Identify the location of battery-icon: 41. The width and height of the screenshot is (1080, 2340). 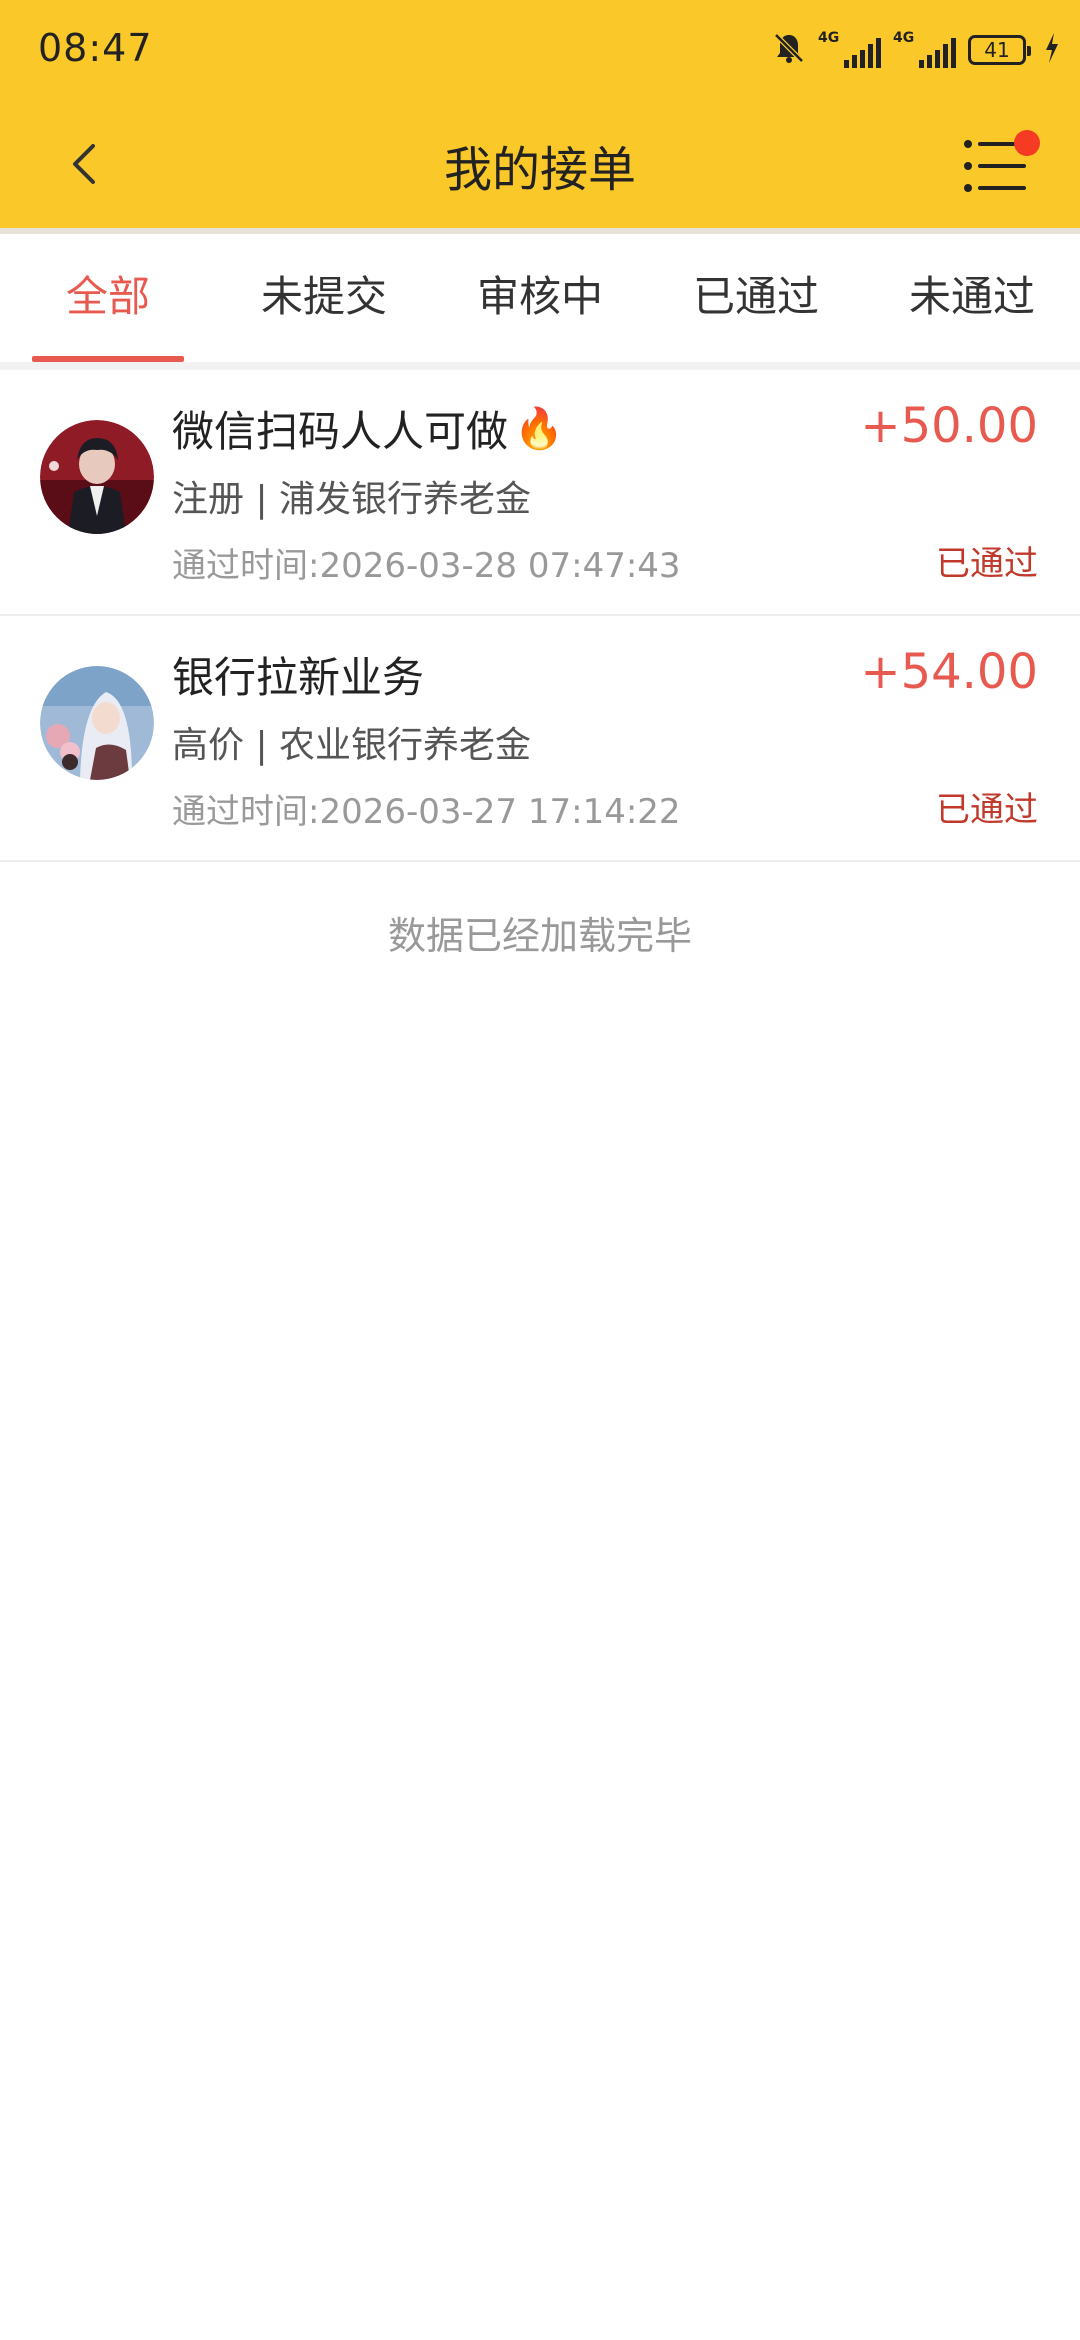
(999, 50).